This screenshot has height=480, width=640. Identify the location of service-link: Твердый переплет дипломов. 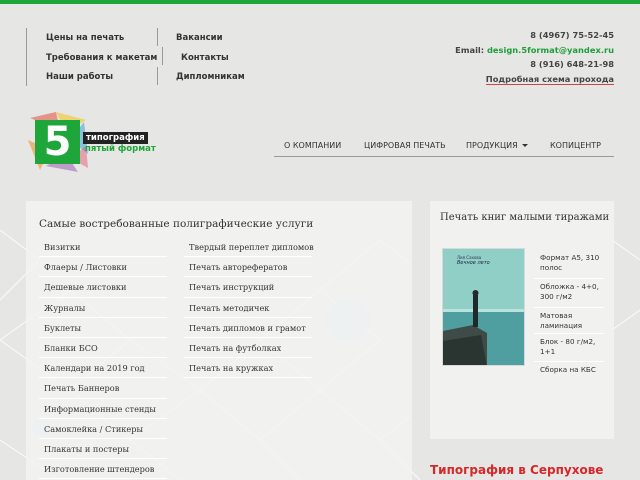
(249, 247).